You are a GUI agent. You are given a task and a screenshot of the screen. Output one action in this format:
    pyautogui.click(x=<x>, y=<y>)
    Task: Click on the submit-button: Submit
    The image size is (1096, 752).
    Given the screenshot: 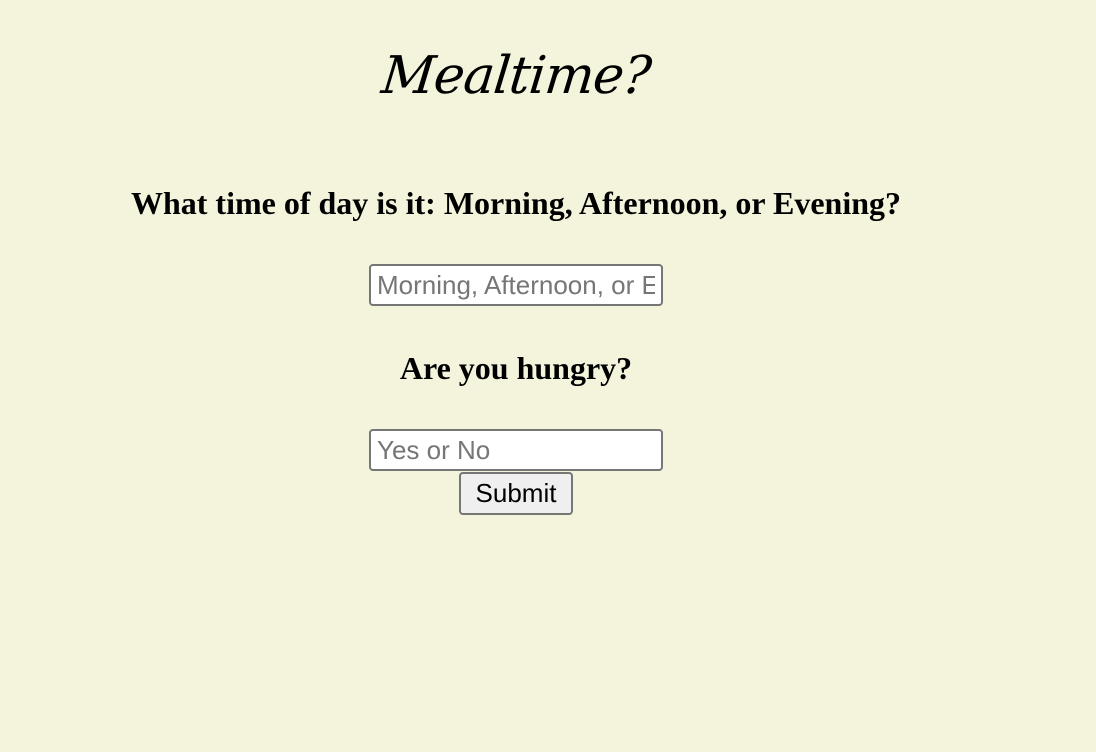 What is the action you would take?
    pyautogui.click(x=516, y=493)
    